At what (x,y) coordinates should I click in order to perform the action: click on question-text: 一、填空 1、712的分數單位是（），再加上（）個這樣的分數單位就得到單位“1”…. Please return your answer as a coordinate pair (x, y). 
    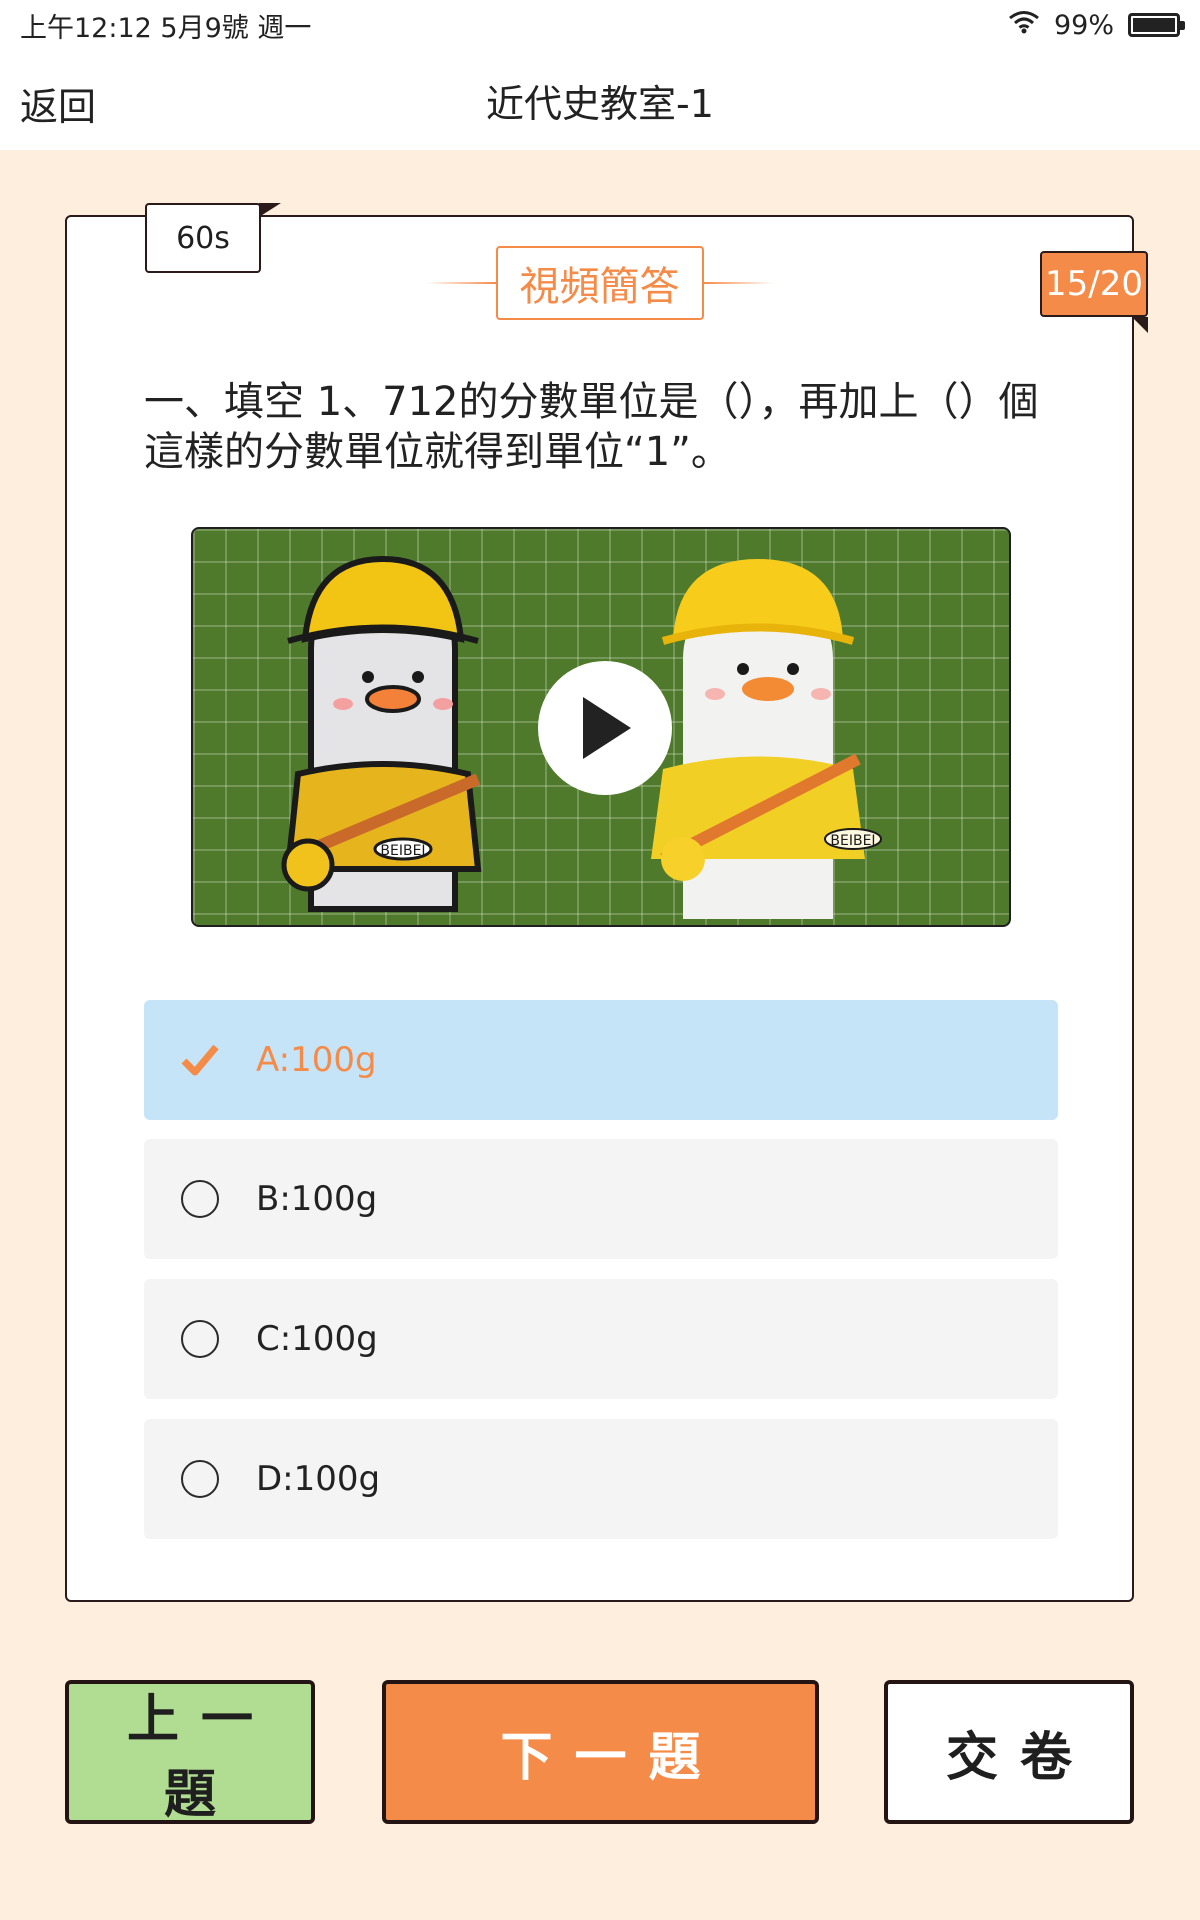
    Looking at the image, I should click on (591, 427).